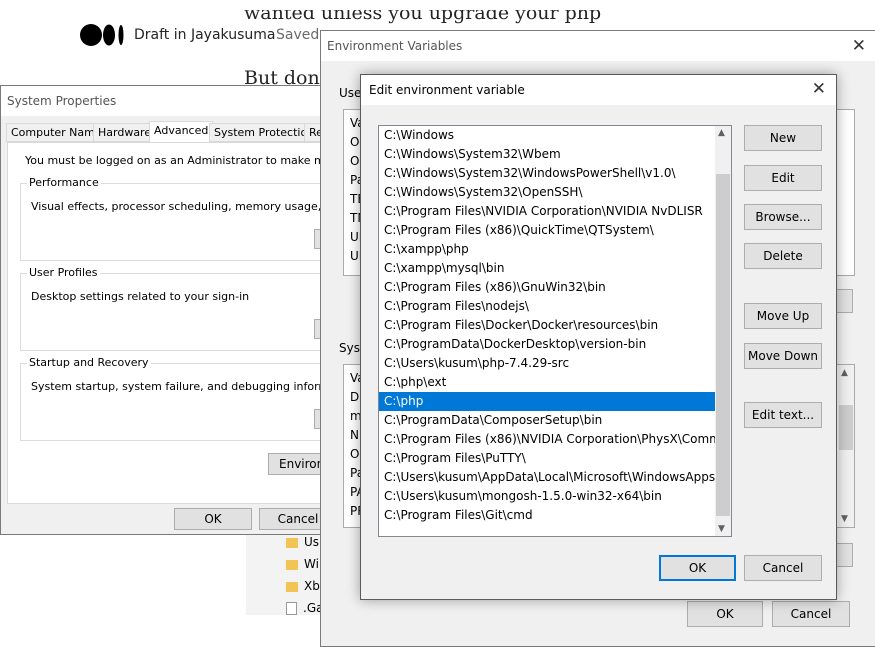 This screenshot has height=647, width=875. What do you see at coordinates (291, 608) in the screenshot?
I see `file-icon` at bounding box center [291, 608].